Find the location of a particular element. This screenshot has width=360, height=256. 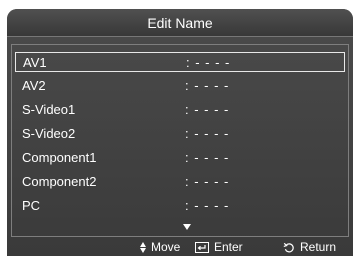

item-label: PC is located at coordinates (31, 205).